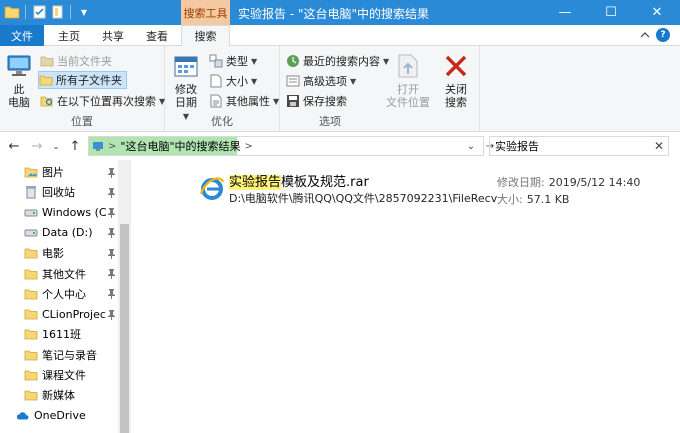 This screenshot has width=680, height=433. Describe the element at coordinates (255, 182) in the screenshot. I see `search-match-highlight: 实验报告` at that location.